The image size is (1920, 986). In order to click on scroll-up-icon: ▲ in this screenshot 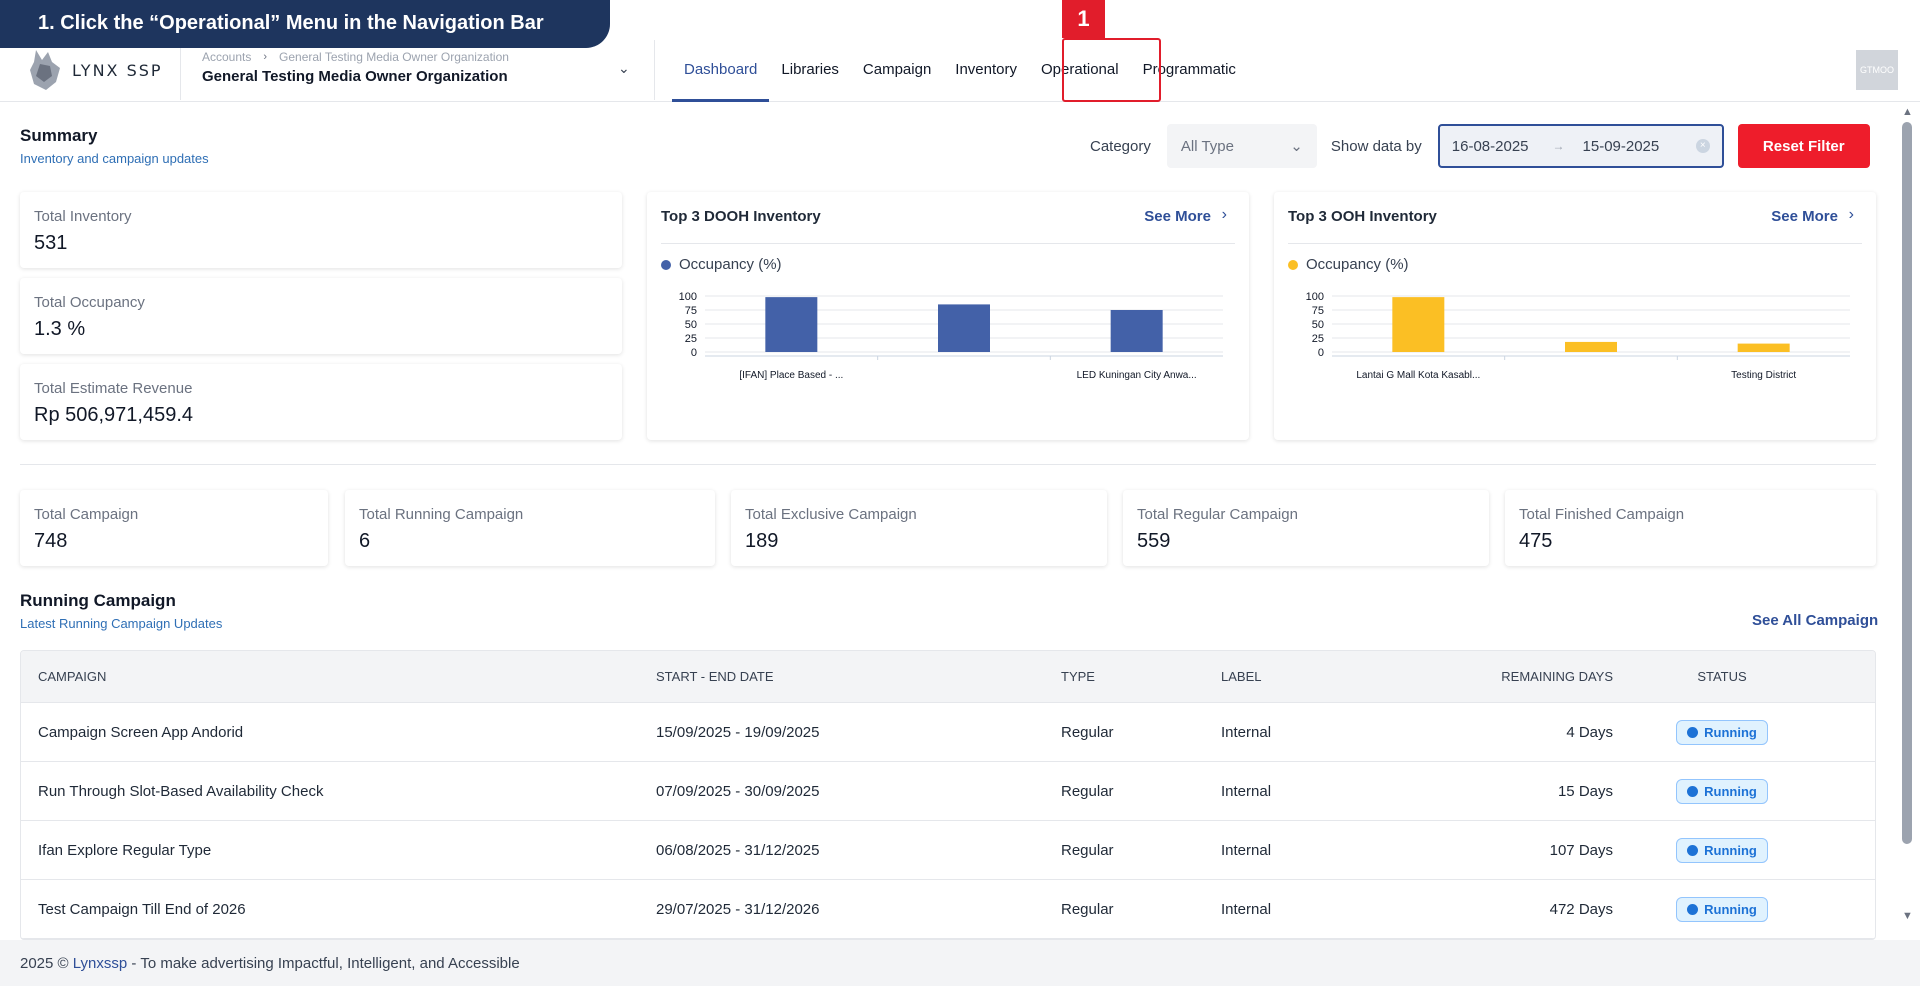, I will do `click(1907, 112)`.